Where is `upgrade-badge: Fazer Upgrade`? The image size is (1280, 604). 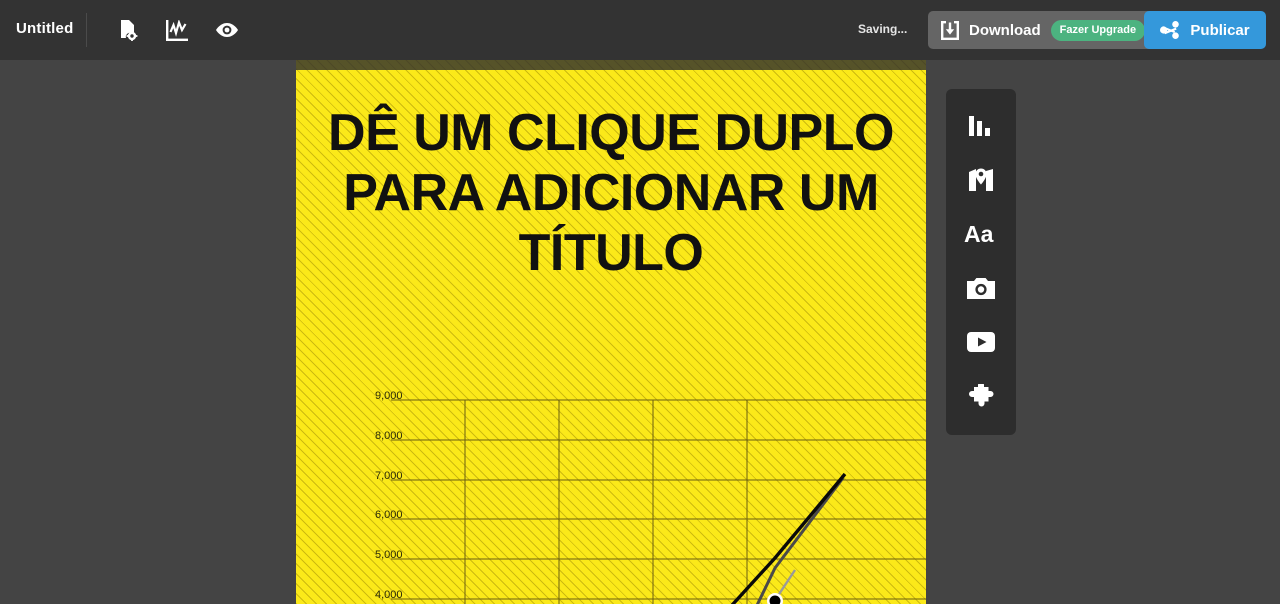 upgrade-badge: Fazer Upgrade is located at coordinates (1098, 30).